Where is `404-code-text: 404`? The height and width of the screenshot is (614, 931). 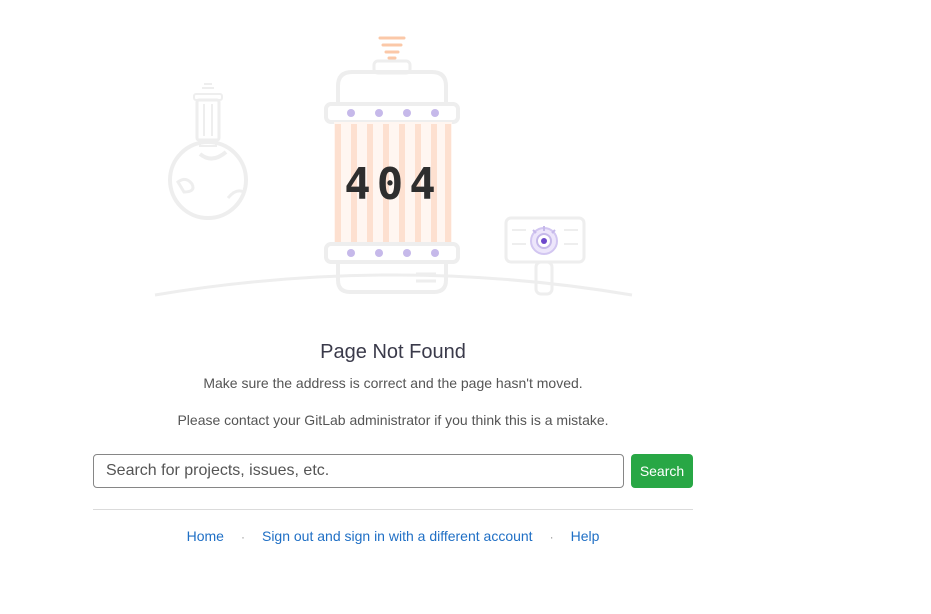
404-code-text: 404 is located at coordinates (392, 184).